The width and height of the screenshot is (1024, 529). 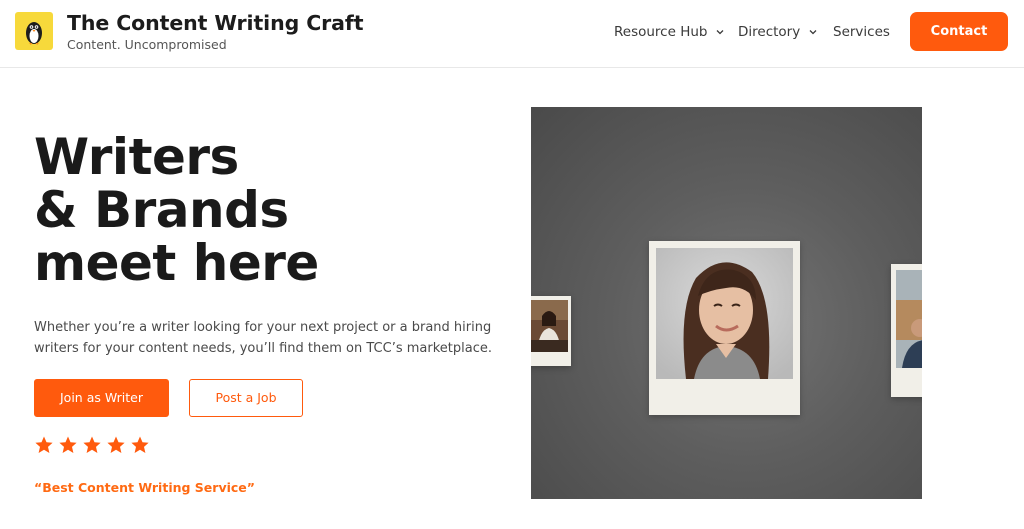 I want to click on woman-at-desk-photo, so click(x=549, y=326).